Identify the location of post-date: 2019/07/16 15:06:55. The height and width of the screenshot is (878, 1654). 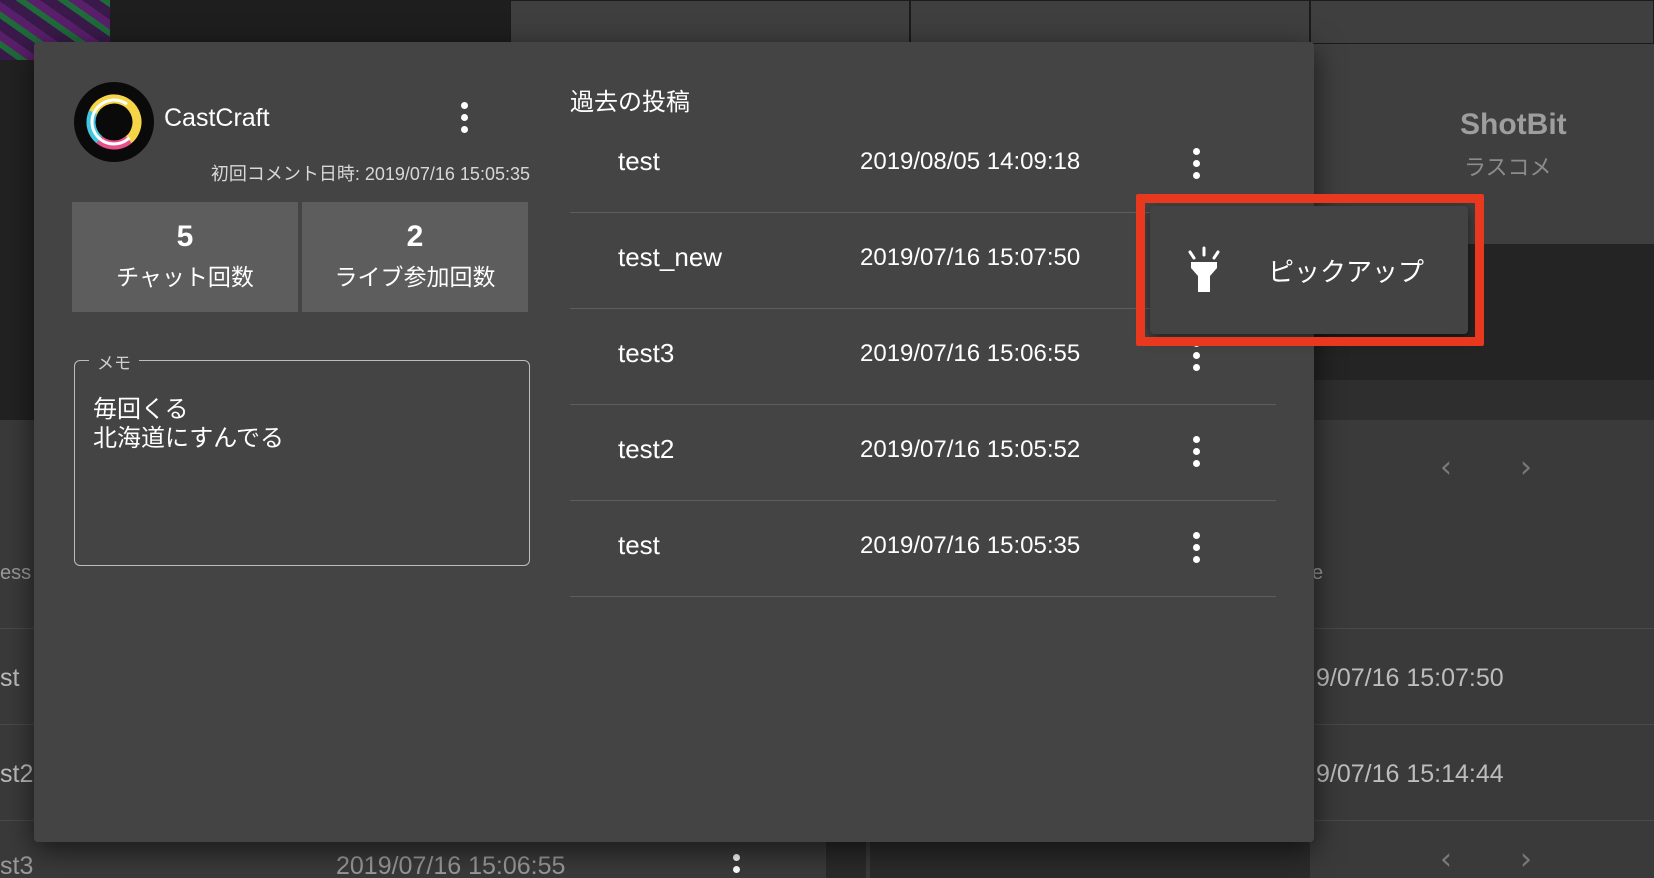
(970, 353).